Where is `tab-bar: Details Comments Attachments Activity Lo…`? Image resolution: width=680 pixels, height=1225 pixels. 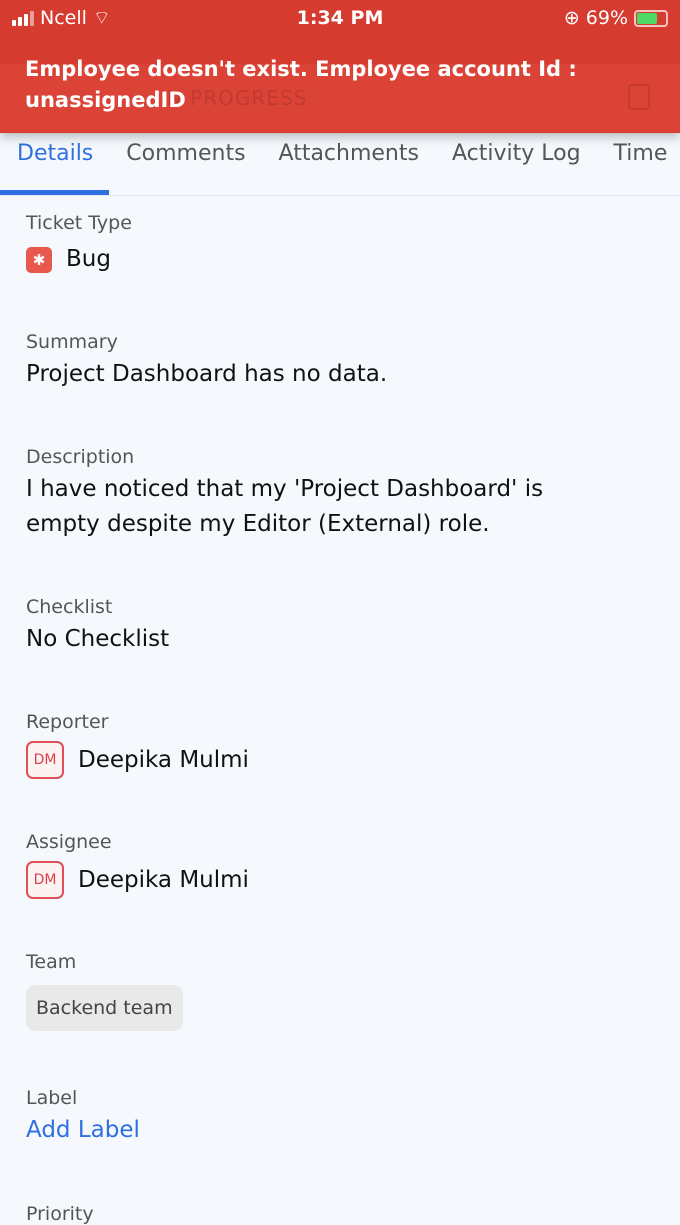 tab-bar: Details Comments Attachments Activity Lo… is located at coordinates (340, 164).